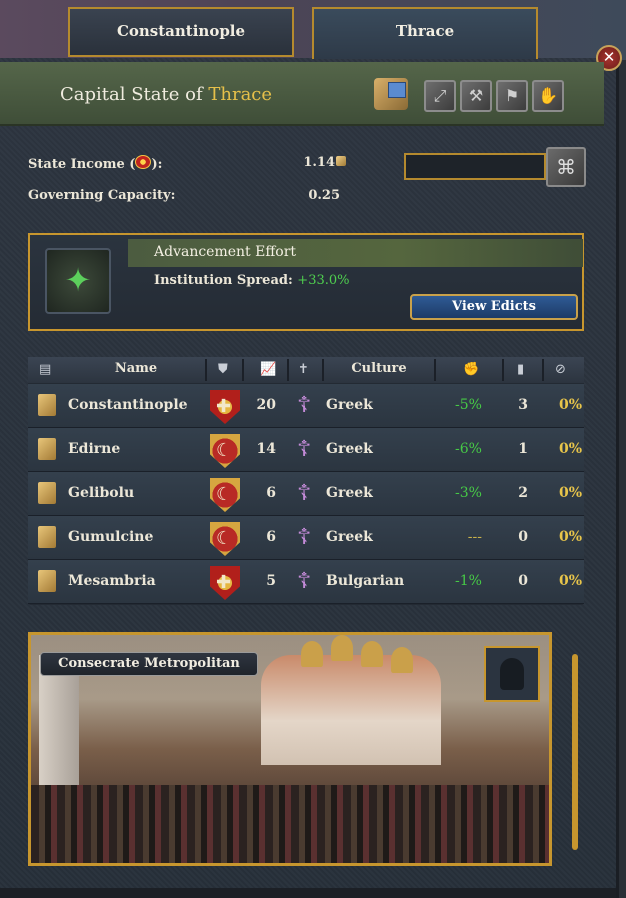  I want to click on province-name: Gumulcine, so click(110, 537).